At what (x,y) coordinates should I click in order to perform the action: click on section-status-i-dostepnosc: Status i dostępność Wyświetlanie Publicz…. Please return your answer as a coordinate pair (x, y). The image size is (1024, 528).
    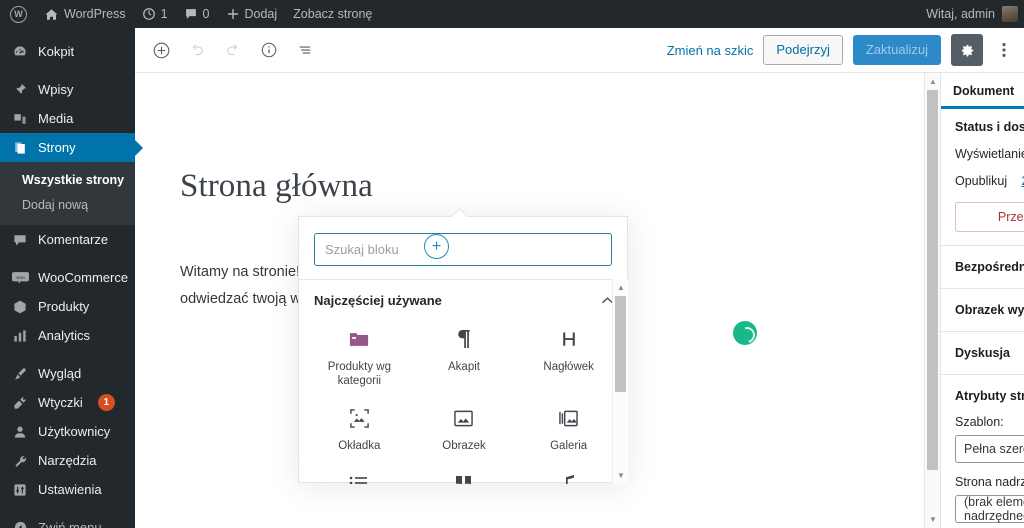
    Looking at the image, I should click on (982, 177).